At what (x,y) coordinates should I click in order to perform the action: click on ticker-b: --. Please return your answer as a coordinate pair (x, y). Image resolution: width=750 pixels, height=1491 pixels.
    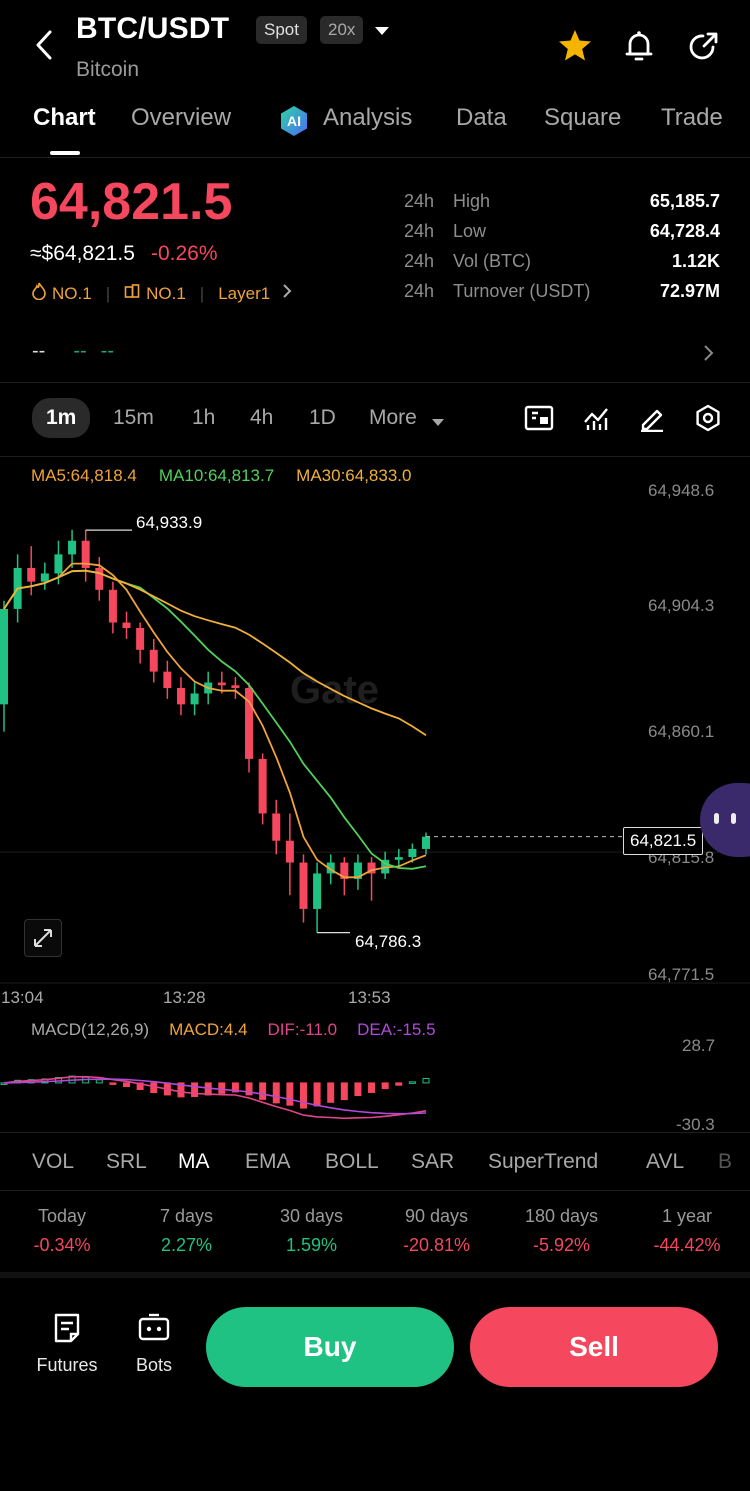
    Looking at the image, I should click on (80, 351).